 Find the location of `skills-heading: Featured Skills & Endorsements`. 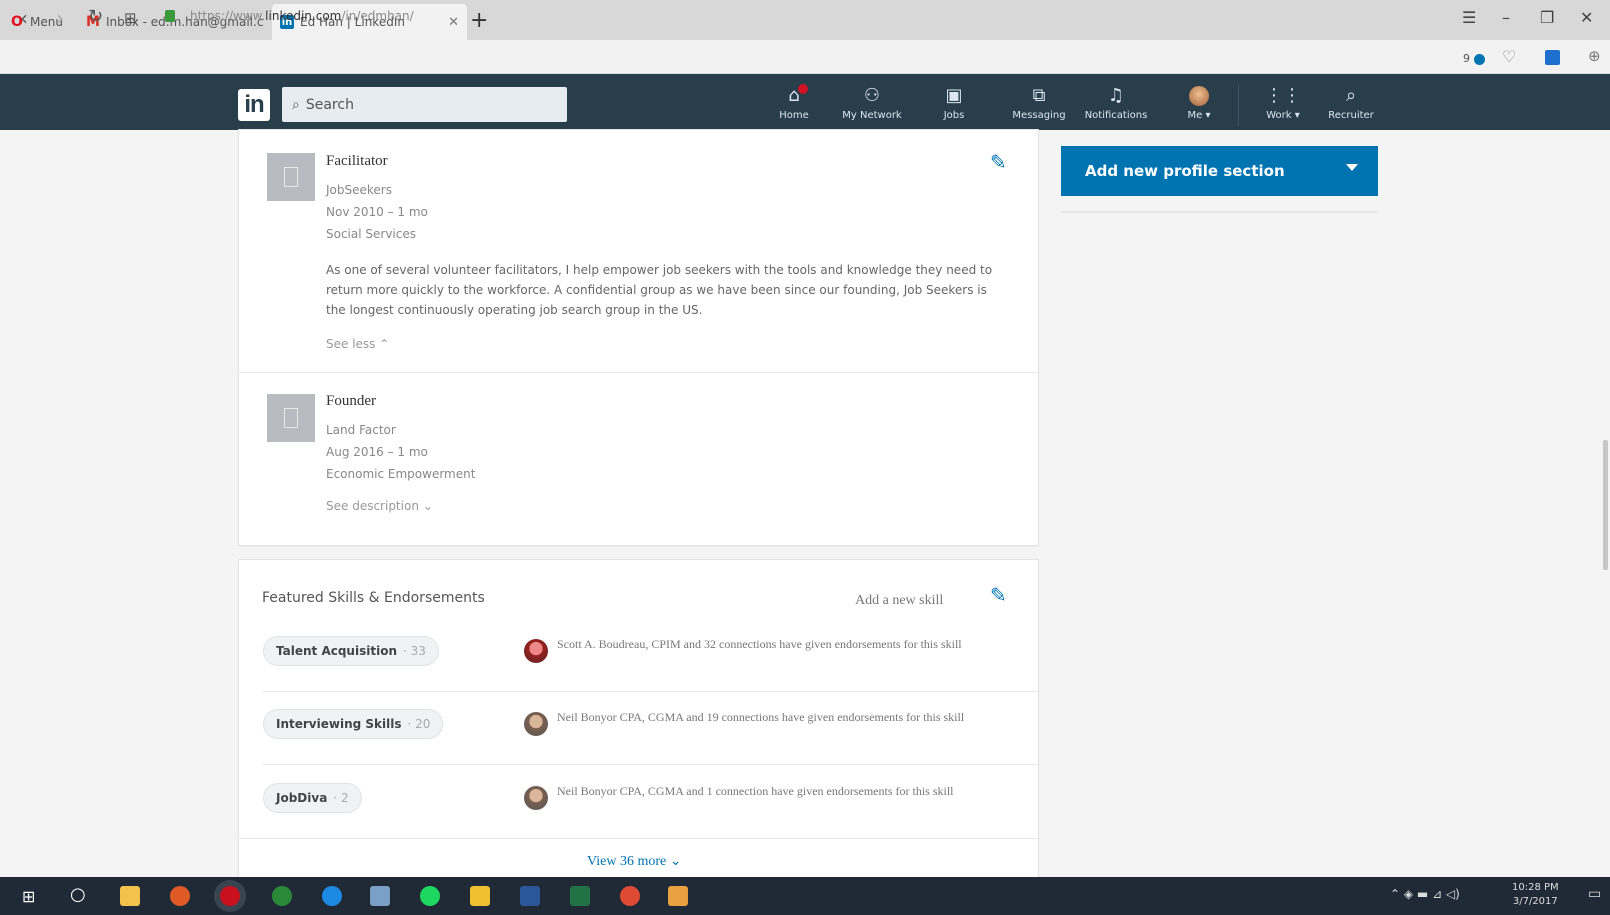

skills-heading: Featured Skills & Endorsements is located at coordinates (373, 598).